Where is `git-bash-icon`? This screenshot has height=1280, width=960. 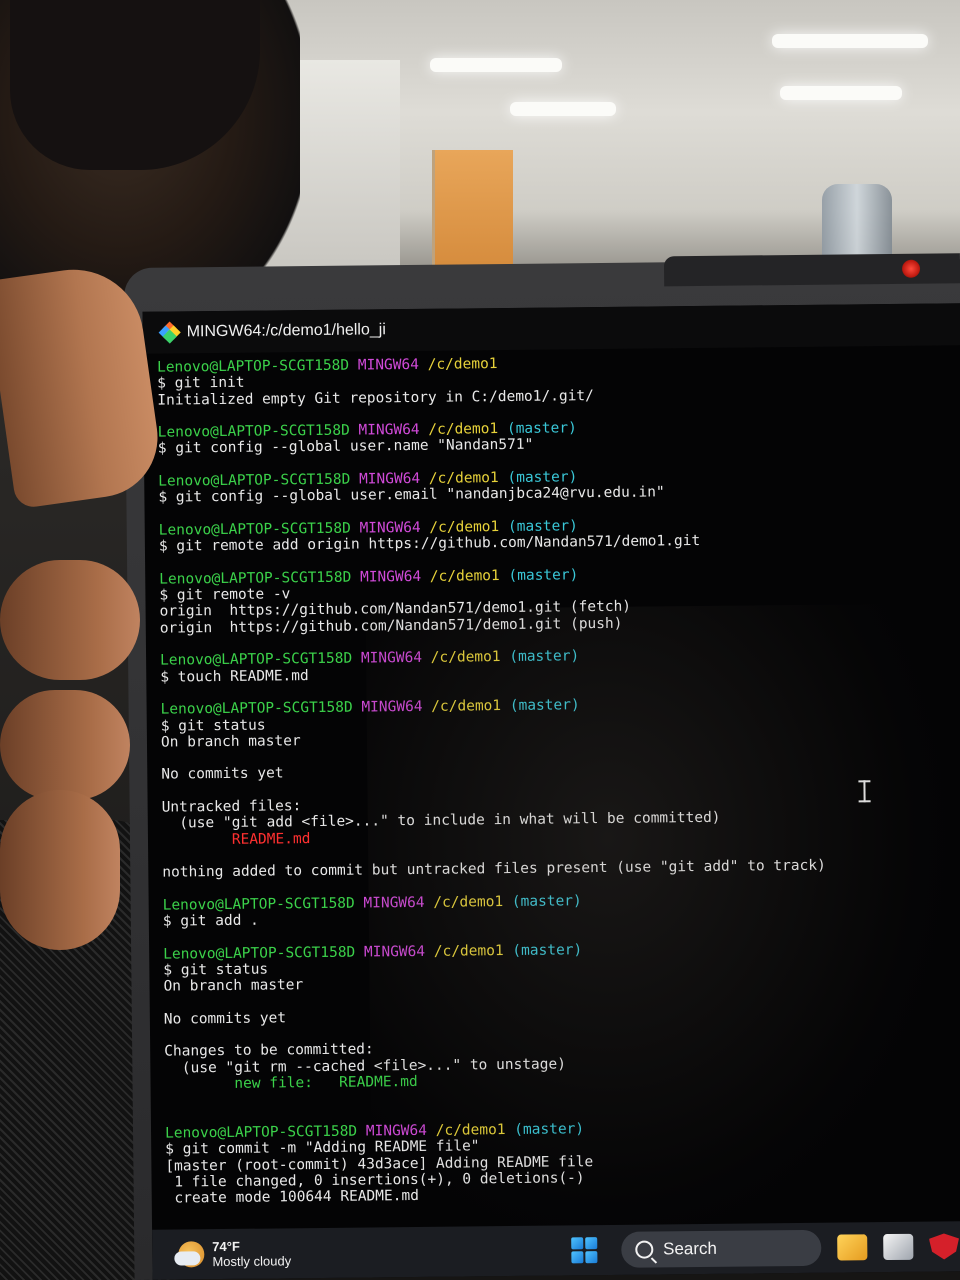 git-bash-icon is located at coordinates (169, 332).